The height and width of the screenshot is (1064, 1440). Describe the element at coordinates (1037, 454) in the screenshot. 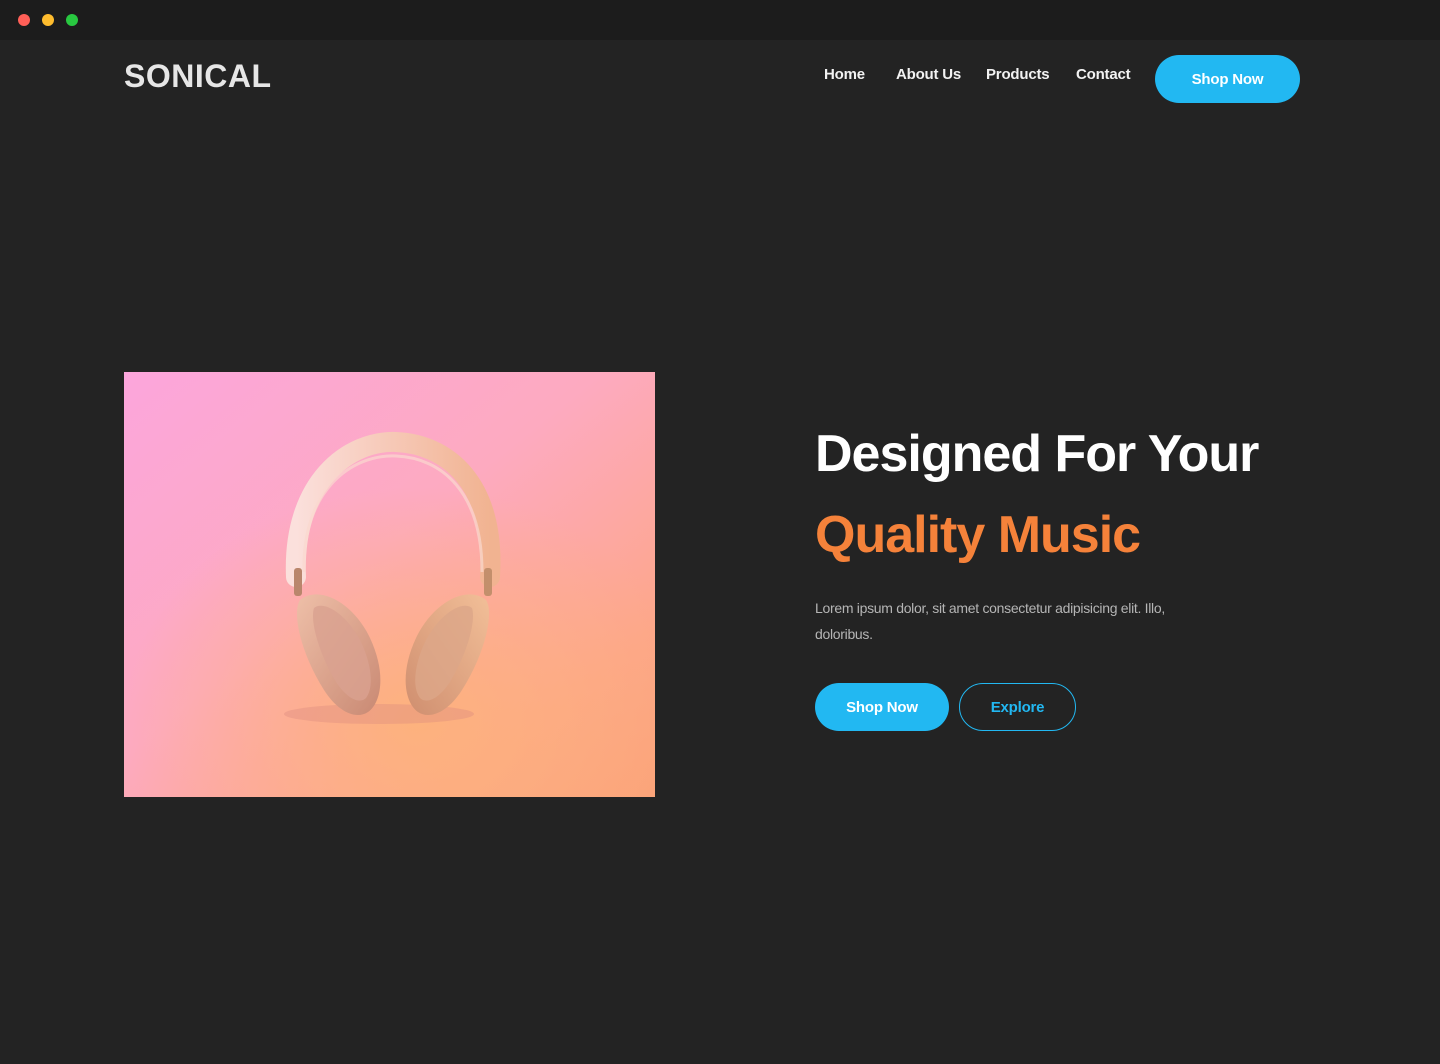

I see `hero-headline-line1: Designed For Your` at that location.